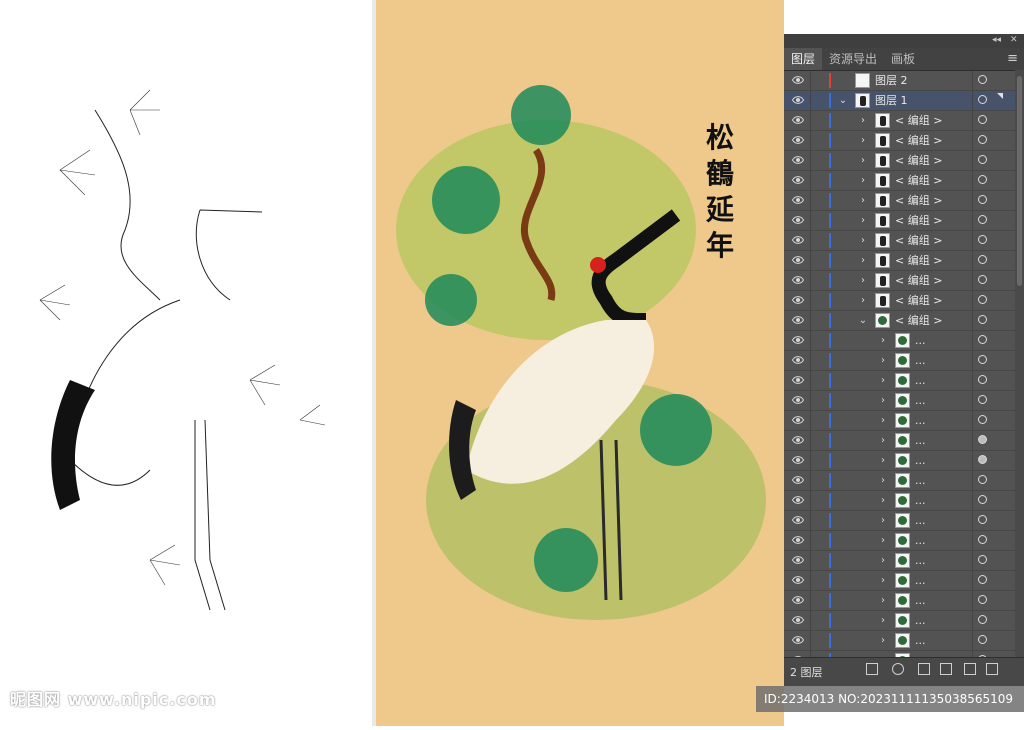  I want to click on tab-layers: 图层, so click(803, 59).